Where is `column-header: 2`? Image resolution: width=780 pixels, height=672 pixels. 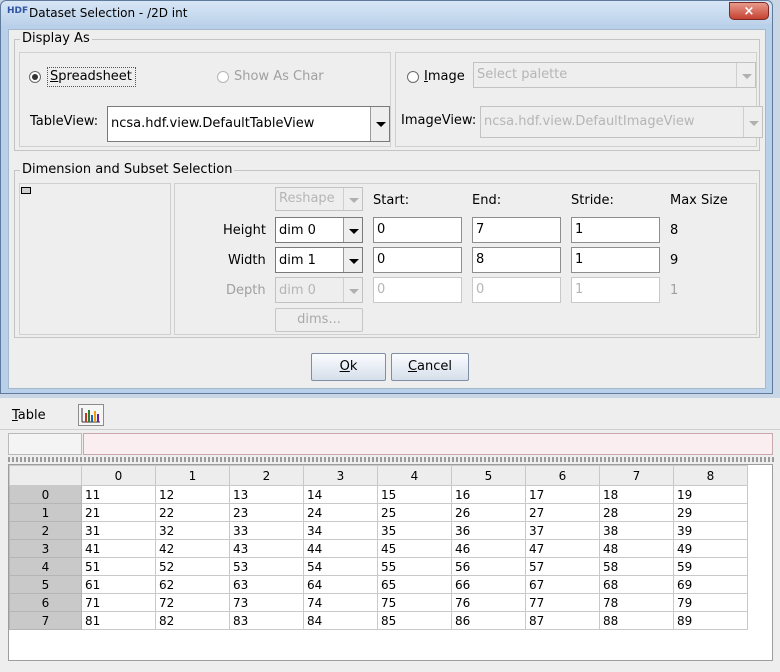 column-header: 2 is located at coordinates (266, 475).